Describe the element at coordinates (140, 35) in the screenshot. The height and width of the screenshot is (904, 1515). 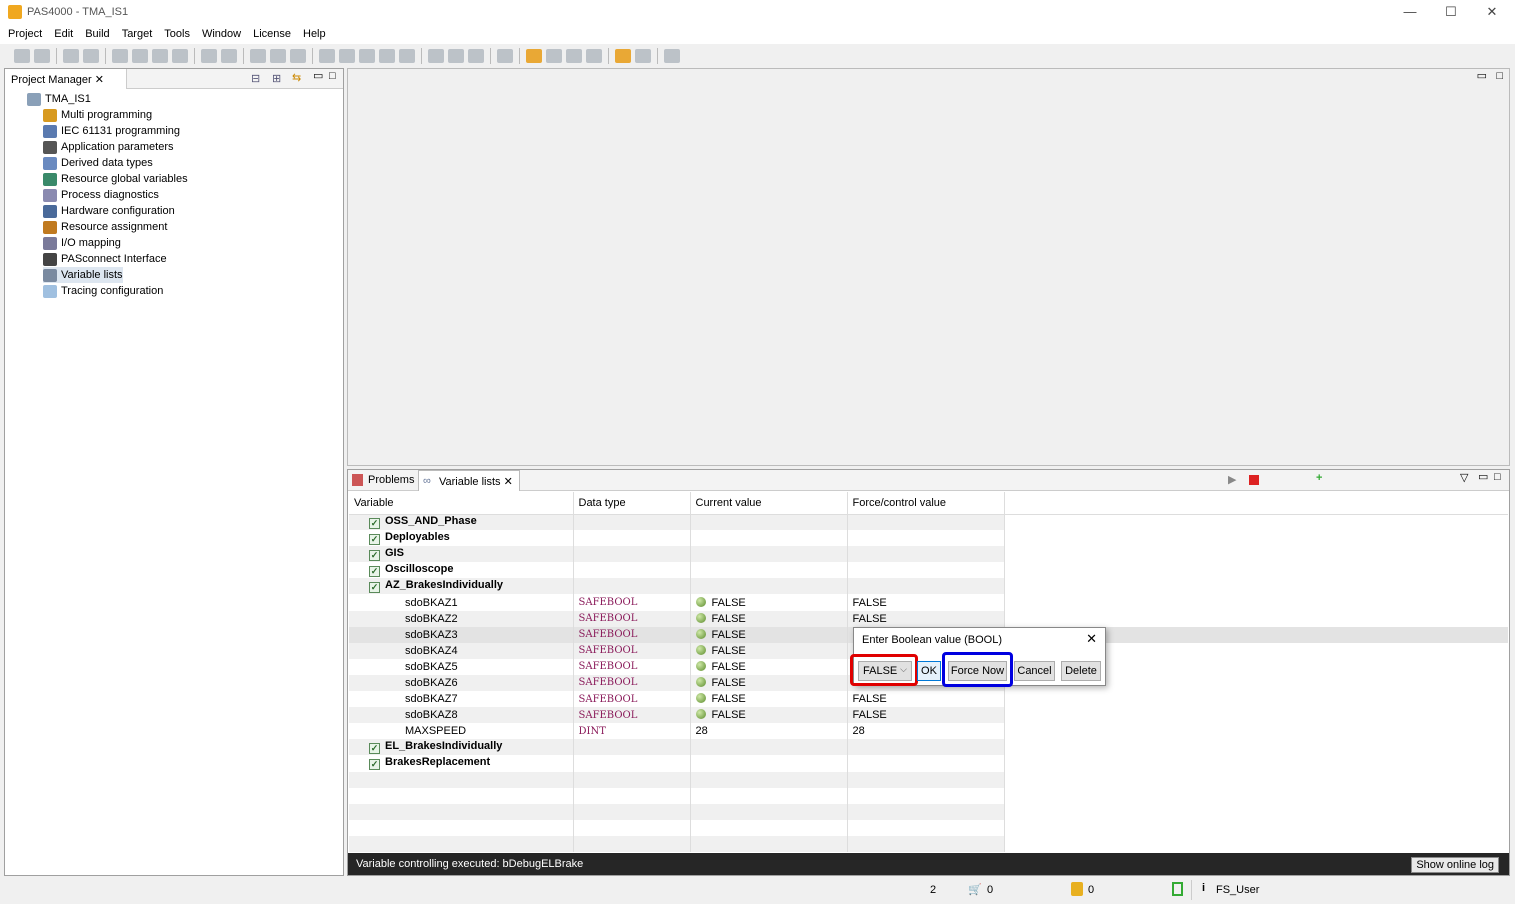
I see `menu-target: Target` at that location.